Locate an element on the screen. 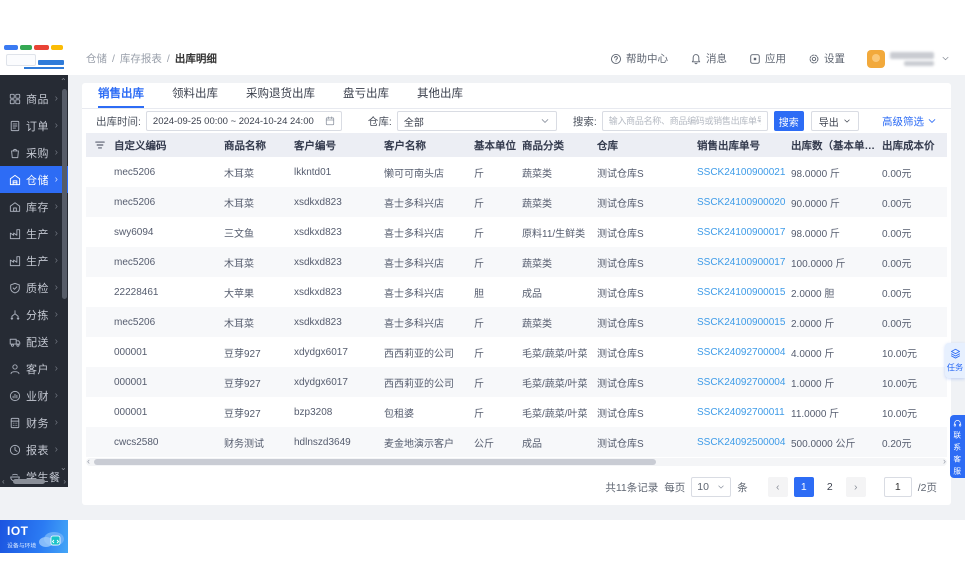  page-size-value: 10 is located at coordinates (703, 487).